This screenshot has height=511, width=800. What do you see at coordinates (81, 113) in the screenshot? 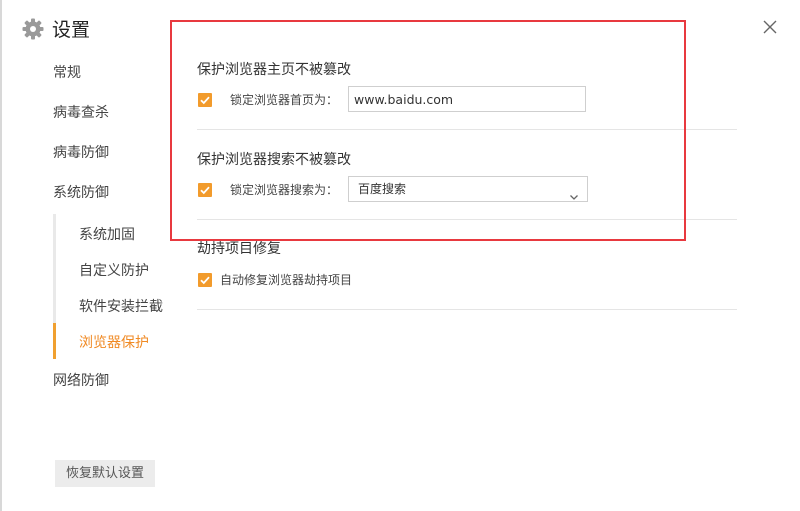
I see `sidebar-item-virus-scan: 病毒查杀` at bounding box center [81, 113].